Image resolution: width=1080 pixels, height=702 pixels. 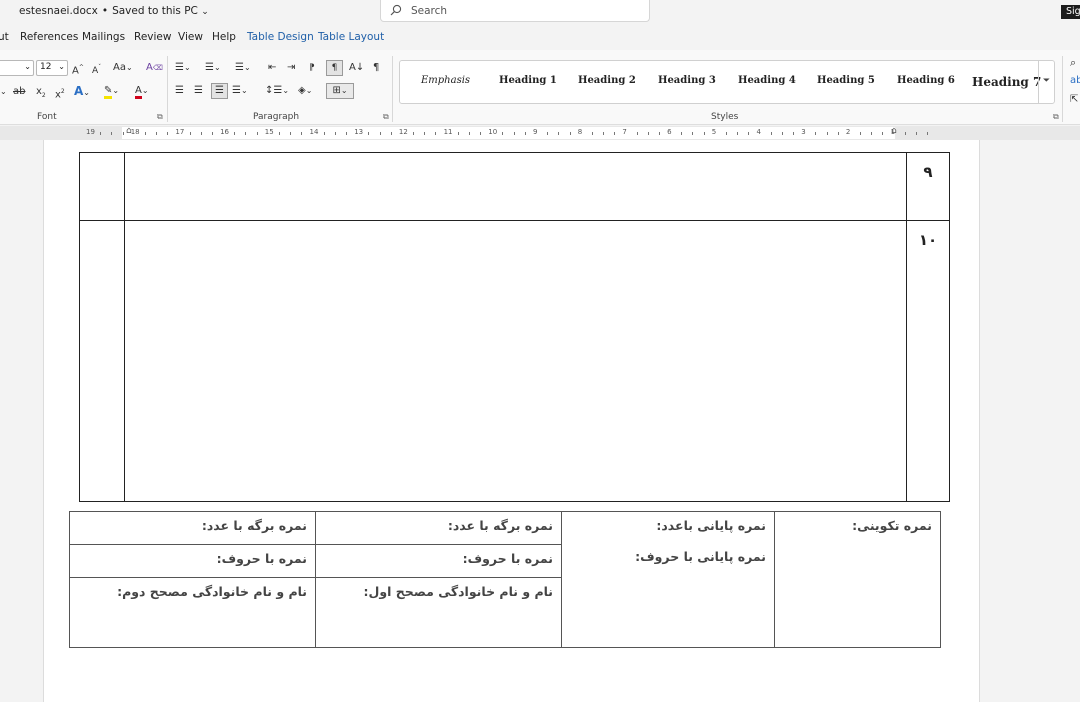 I want to click on highlight-icon: ✎⌄, so click(x=111, y=91).